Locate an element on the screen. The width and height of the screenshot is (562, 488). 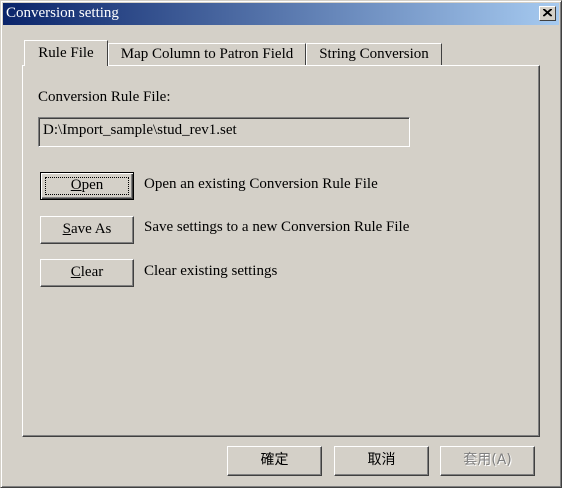
open-button: Open is located at coordinates (87, 186).